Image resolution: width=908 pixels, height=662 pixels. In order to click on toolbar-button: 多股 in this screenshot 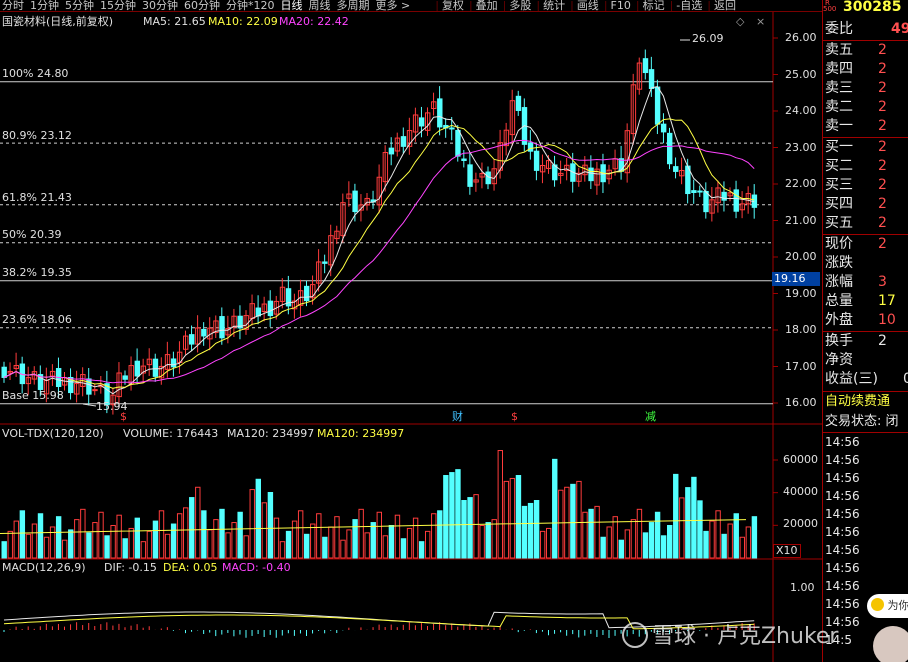, I will do `click(521, 5)`.